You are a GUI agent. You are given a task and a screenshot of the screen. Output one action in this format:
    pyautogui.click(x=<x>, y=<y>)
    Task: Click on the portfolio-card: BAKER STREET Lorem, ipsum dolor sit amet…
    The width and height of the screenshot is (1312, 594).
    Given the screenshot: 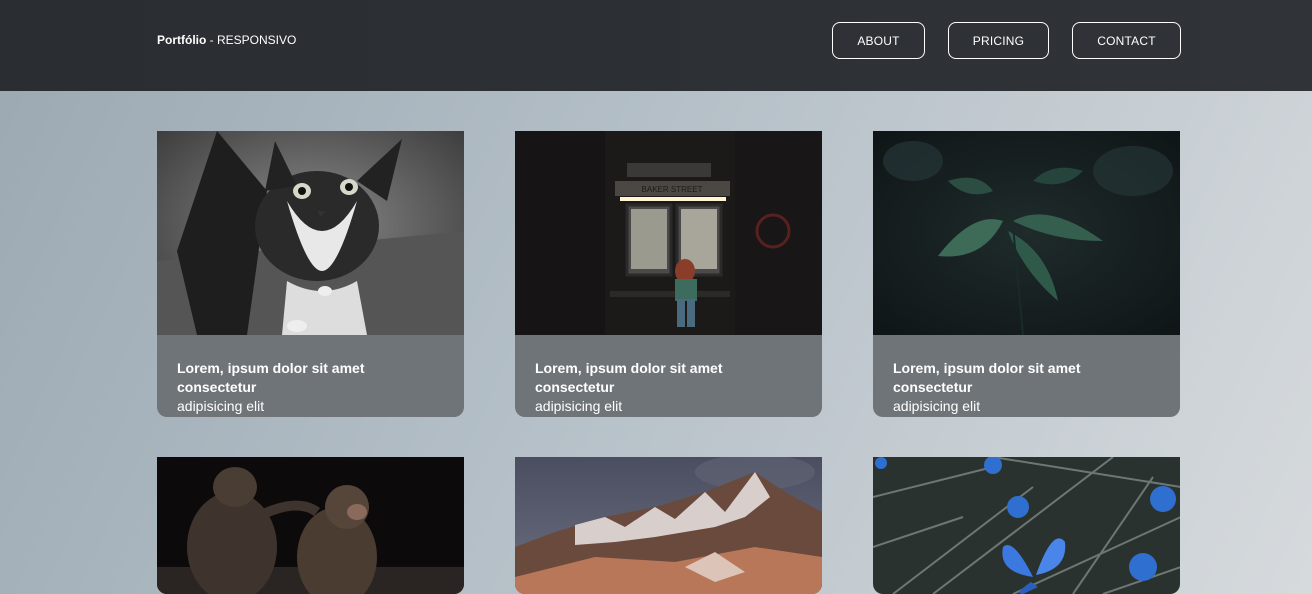 What is the action you would take?
    pyautogui.click(x=668, y=274)
    